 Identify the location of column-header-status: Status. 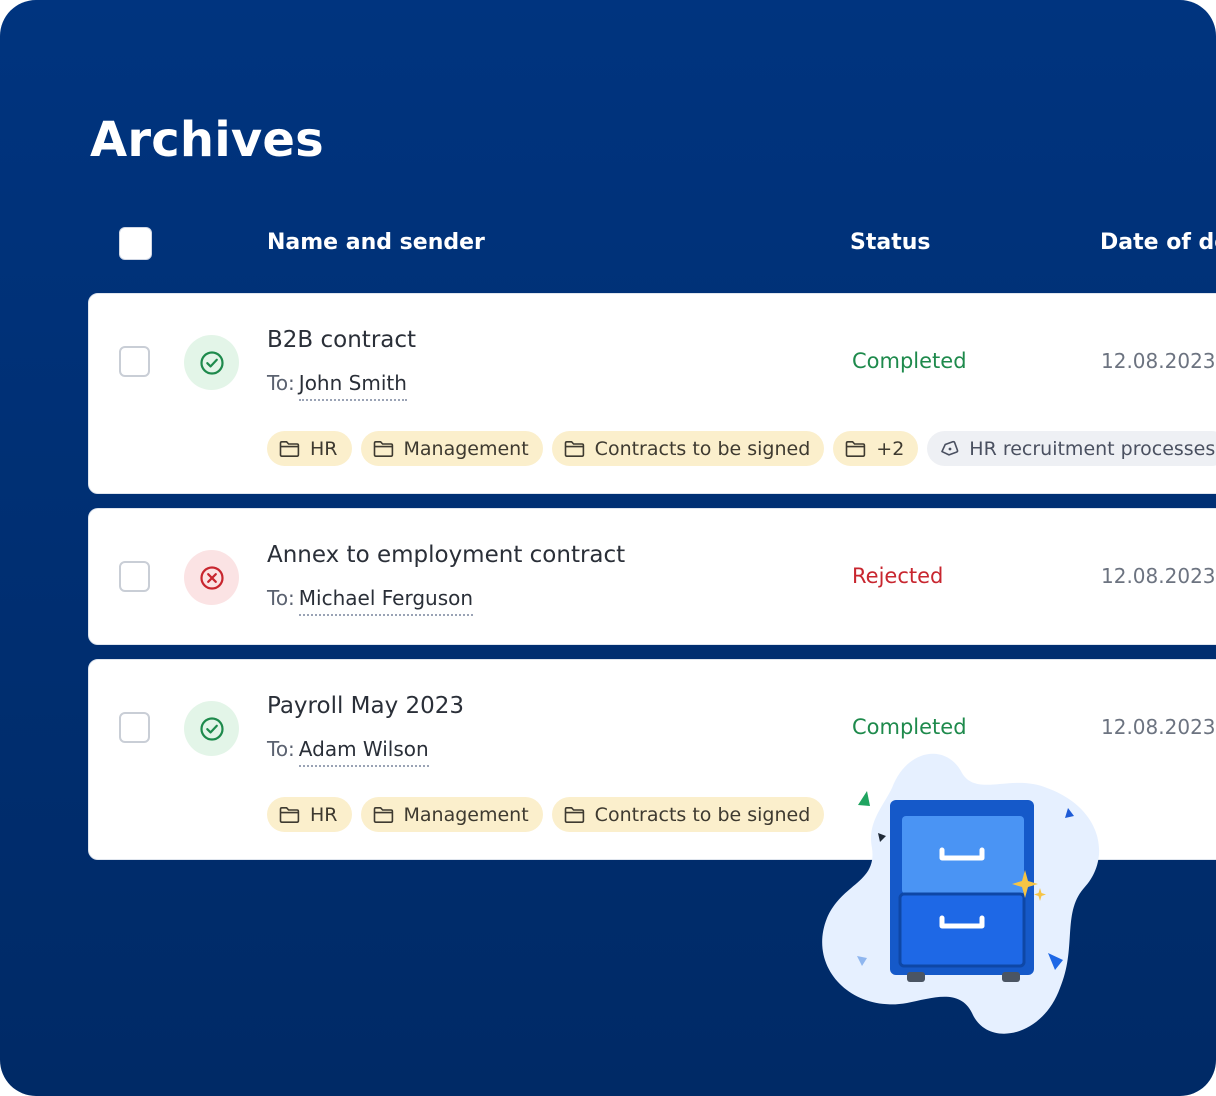
(890, 242).